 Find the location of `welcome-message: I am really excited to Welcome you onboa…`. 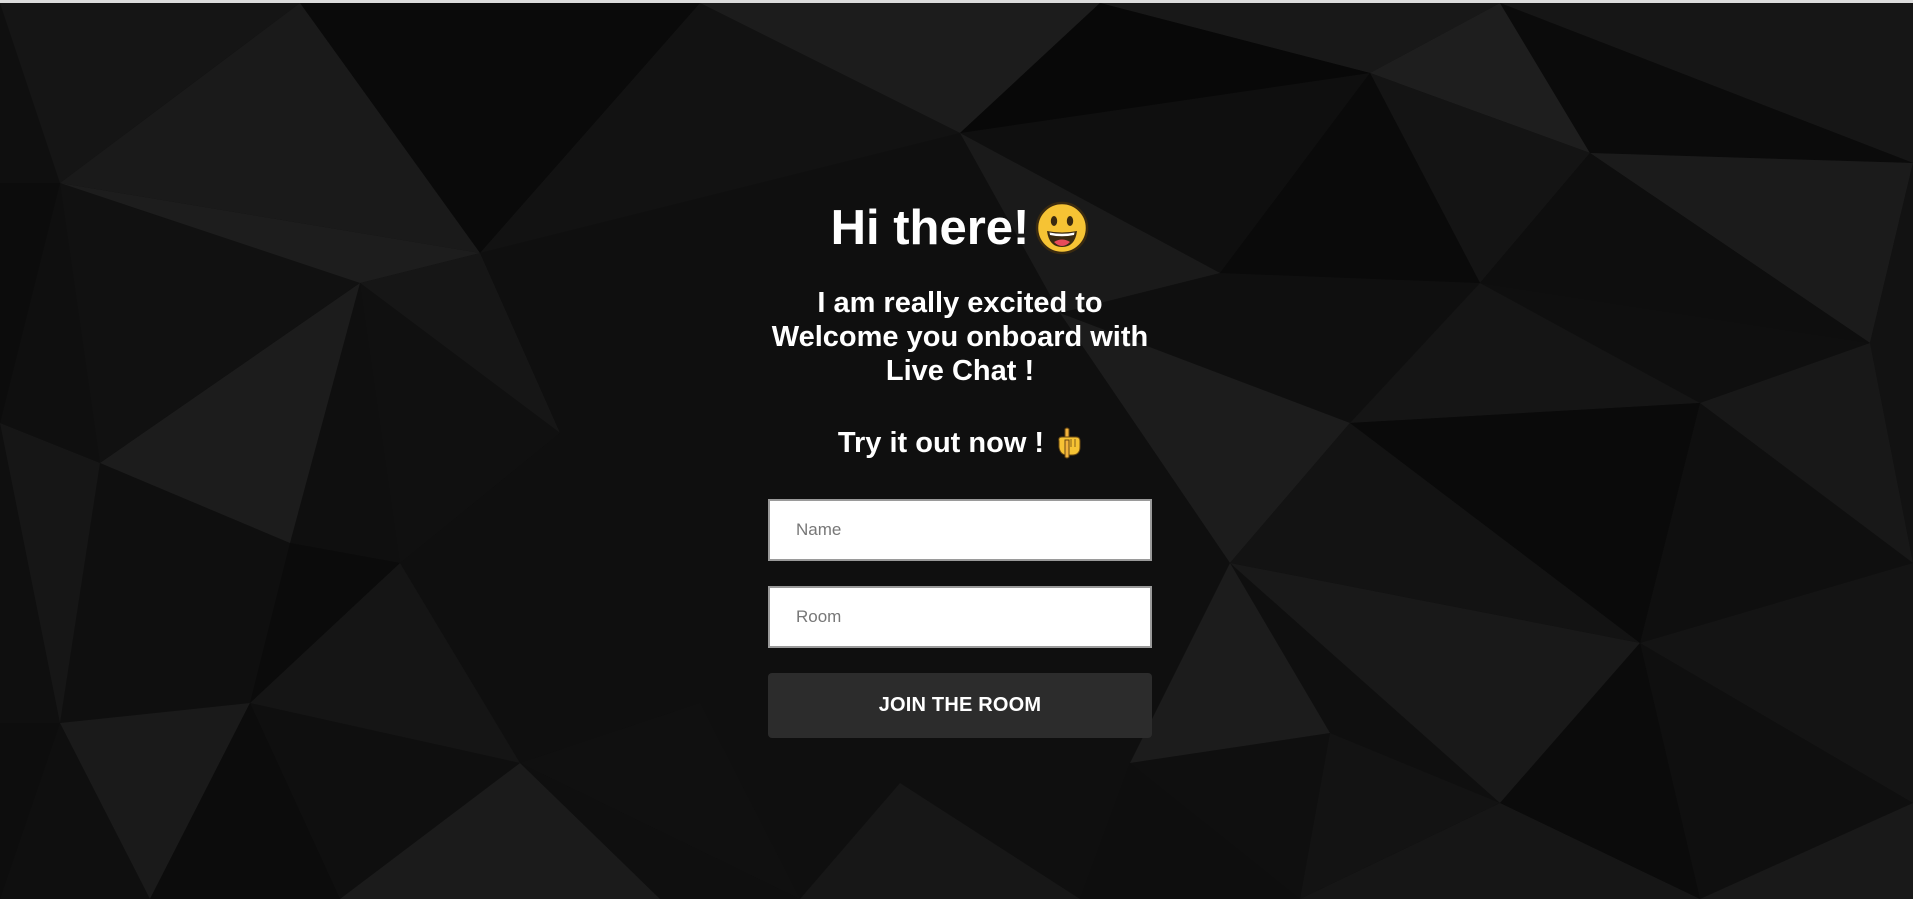

welcome-message: I am really excited to Welcome you onboa… is located at coordinates (960, 337).